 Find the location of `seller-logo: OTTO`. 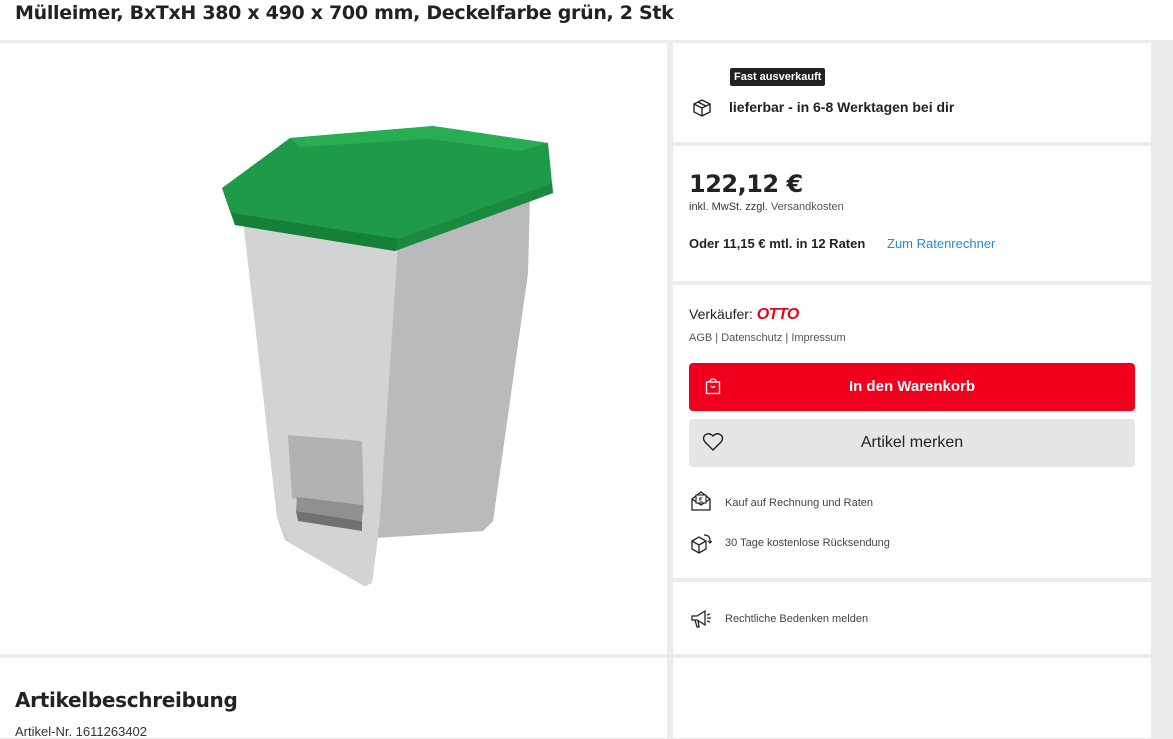

seller-logo: OTTO is located at coordinates (778, 314).